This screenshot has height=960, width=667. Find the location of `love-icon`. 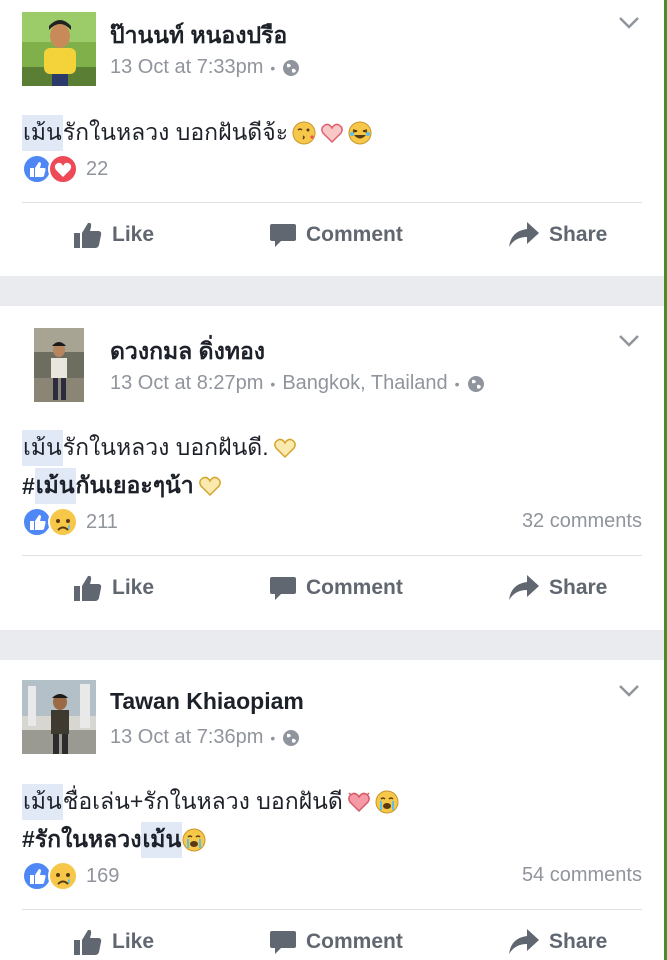

love-icon is located at coordinates (63, 169).